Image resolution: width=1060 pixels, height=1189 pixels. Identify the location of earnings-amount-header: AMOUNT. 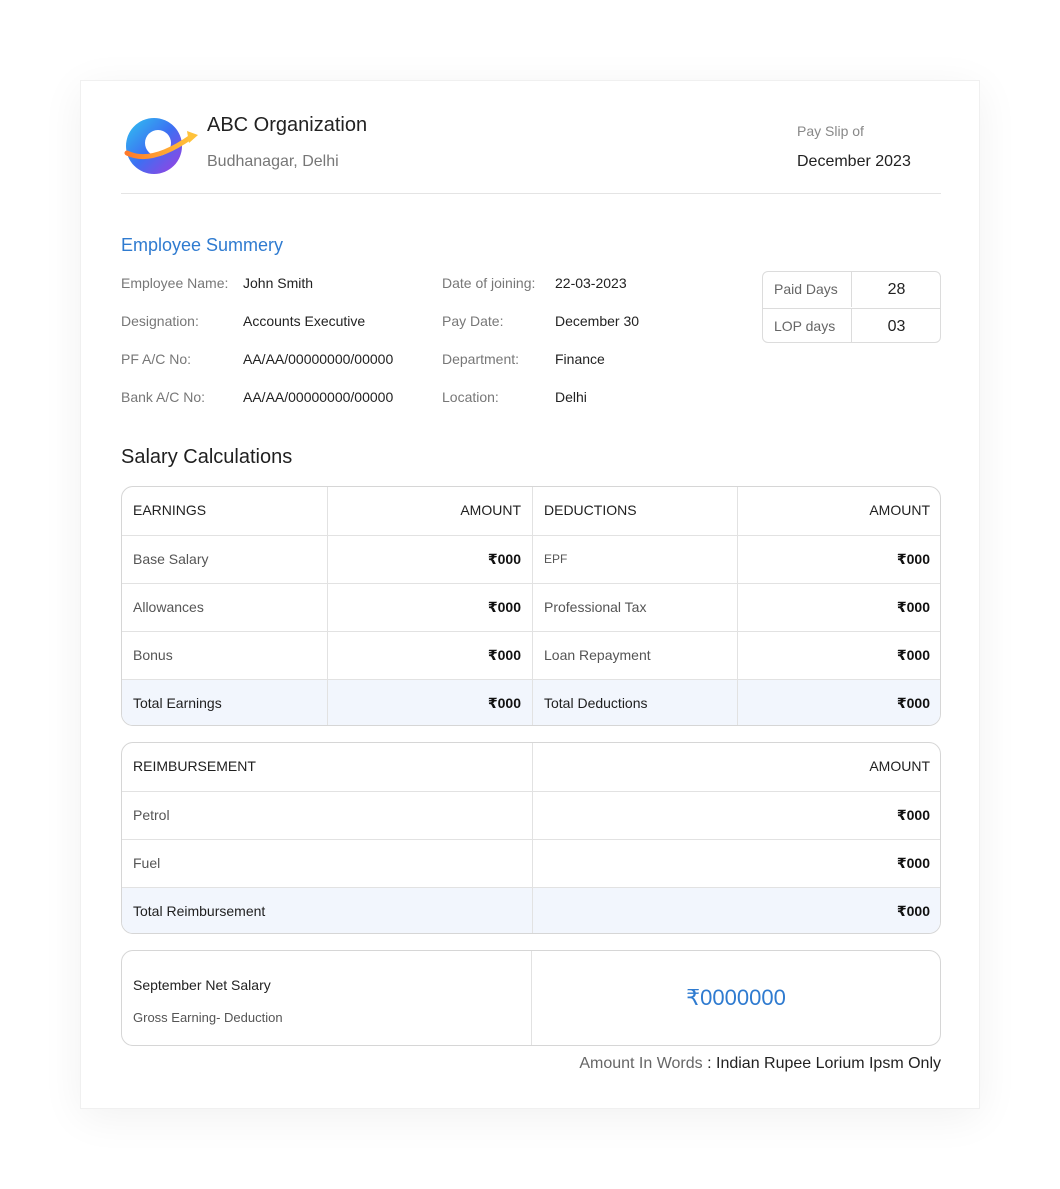
(429, 511).